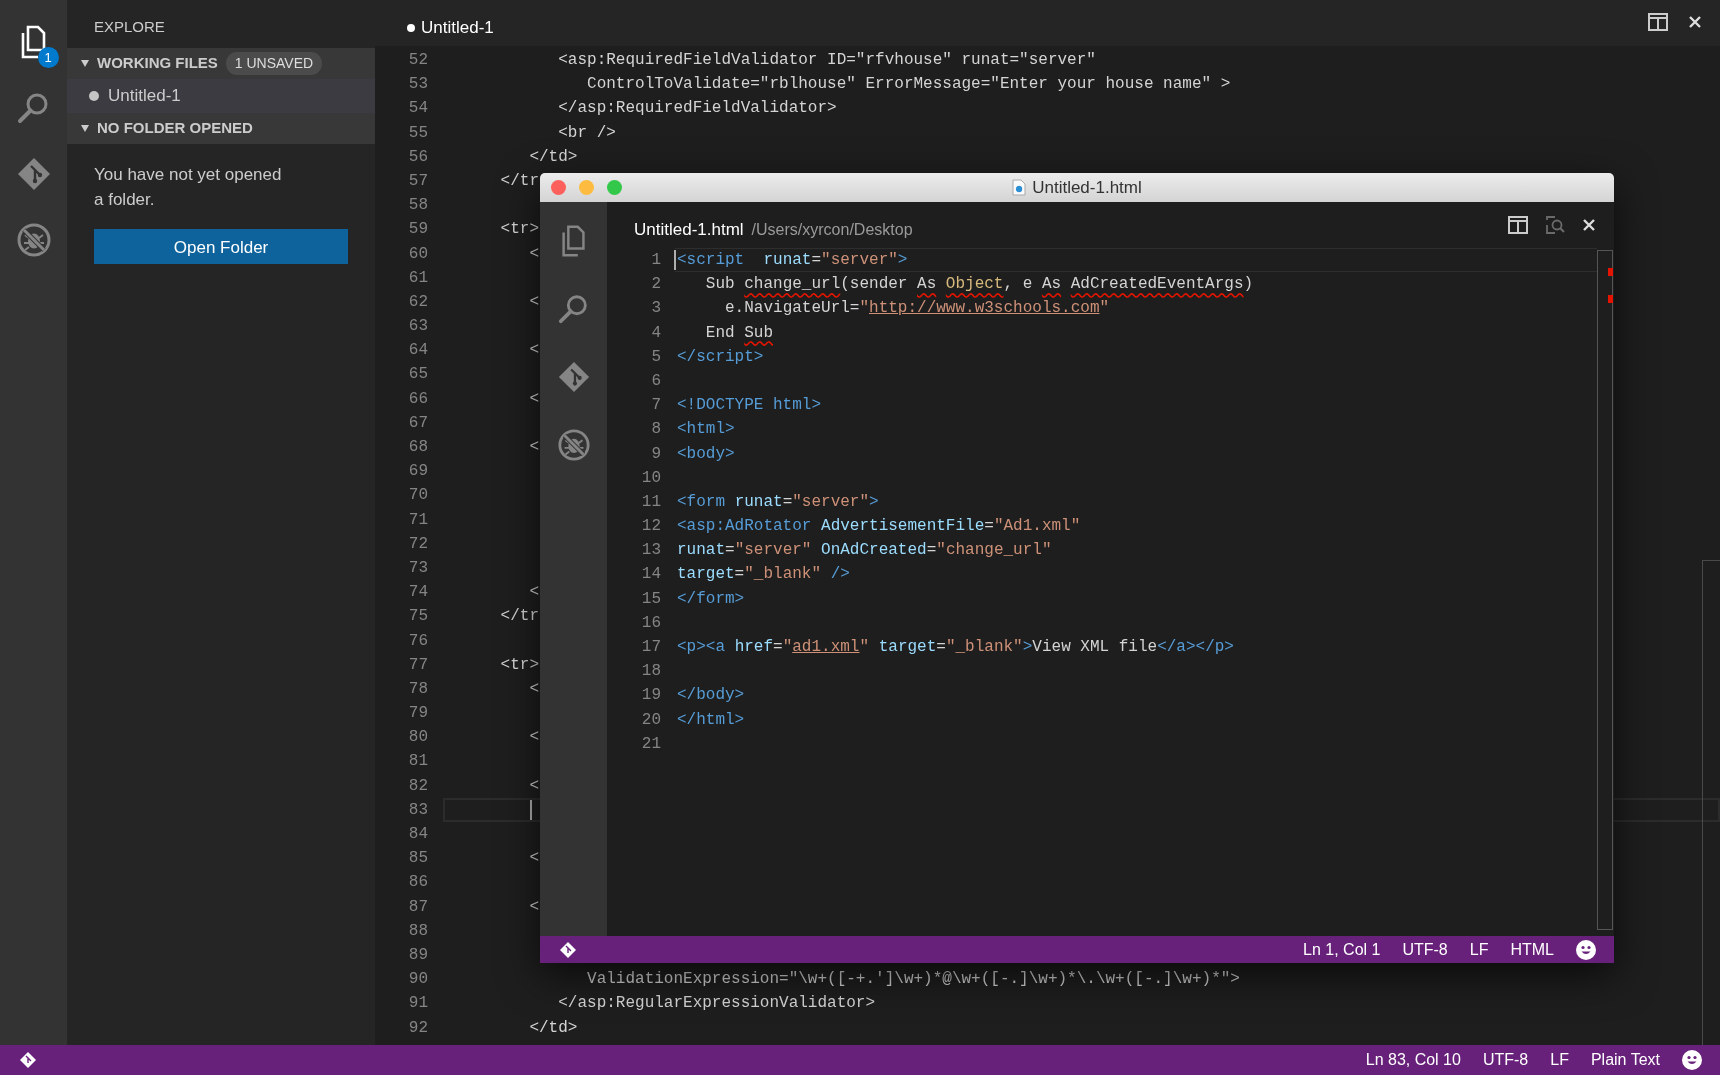 Image resolution: width=1720 pixels, height=1075 pixels. Describe the element at coordinates (739, 333) in the screenshot. I see `code-line: End Sub` at that location.